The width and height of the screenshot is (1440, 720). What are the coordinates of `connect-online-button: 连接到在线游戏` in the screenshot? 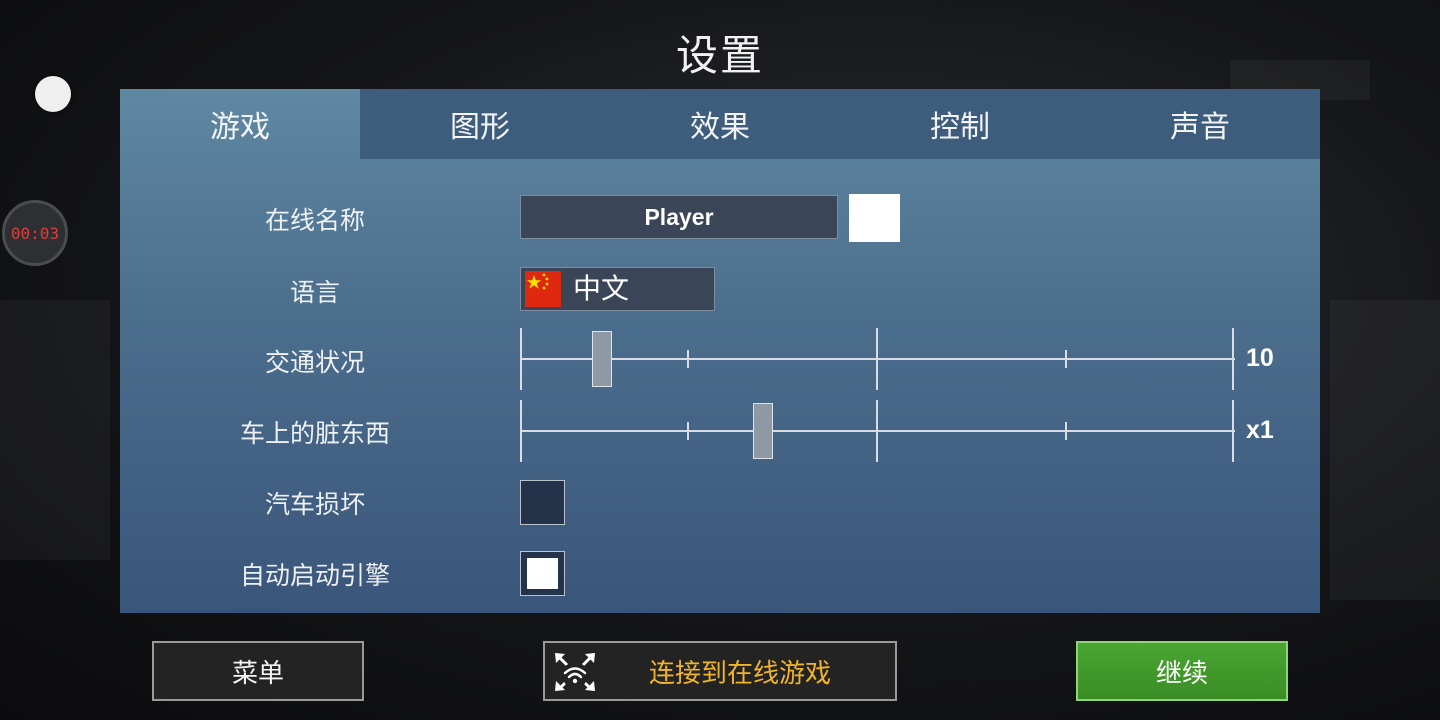 It's located at (720, 671).